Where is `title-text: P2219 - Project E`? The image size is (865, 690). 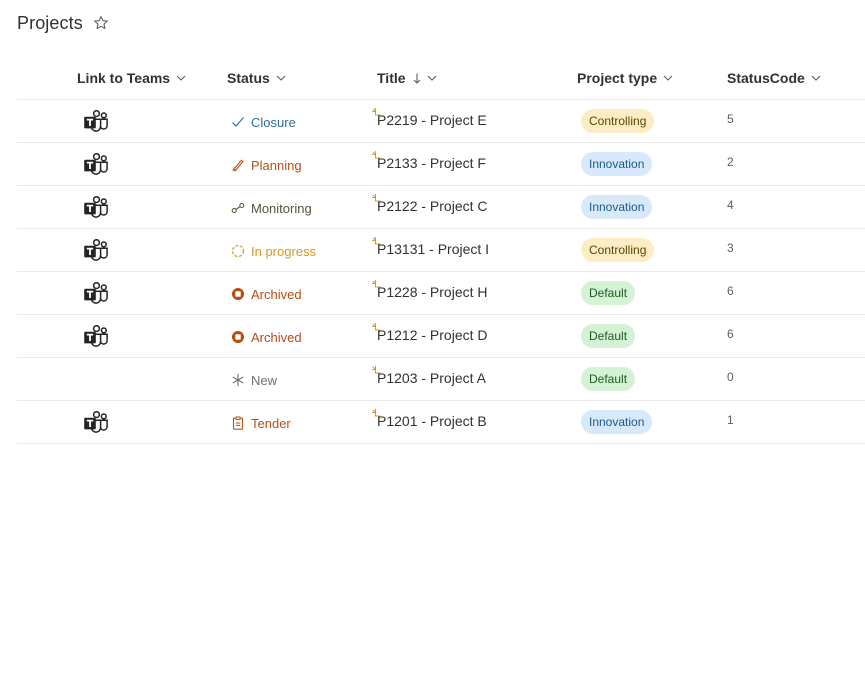 title-text: P2219 - Project E is located at coordinates (432, 120).